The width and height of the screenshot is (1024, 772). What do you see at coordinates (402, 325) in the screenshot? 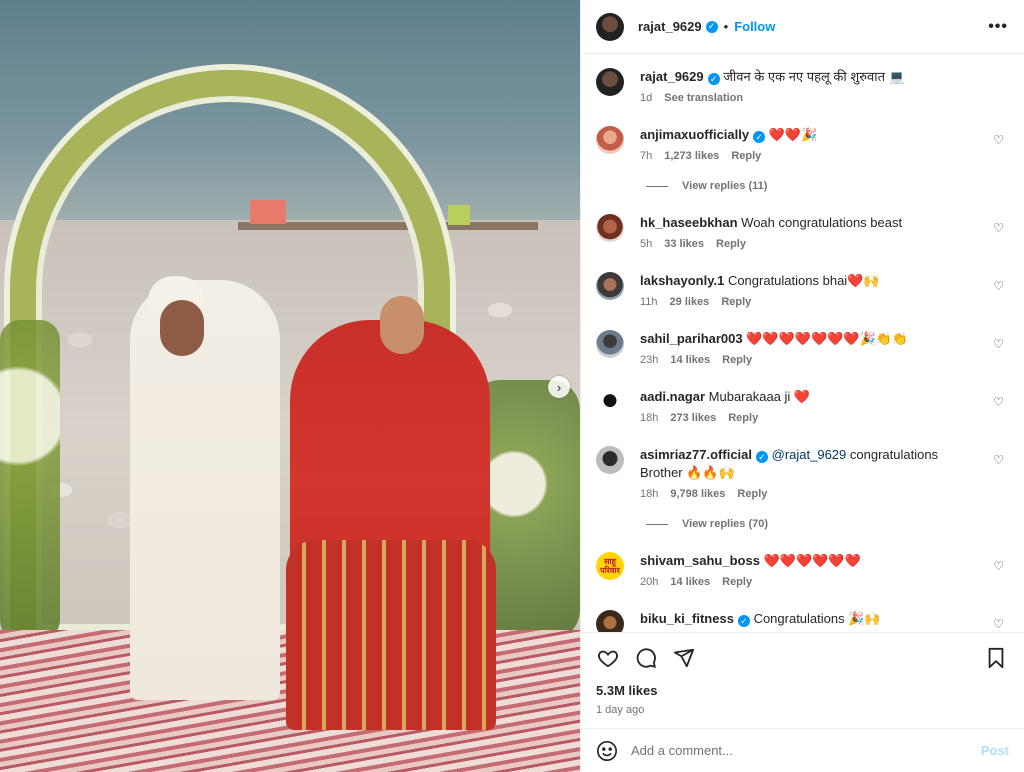
I see `photo-bride-head` at bounding box center [402, 325].